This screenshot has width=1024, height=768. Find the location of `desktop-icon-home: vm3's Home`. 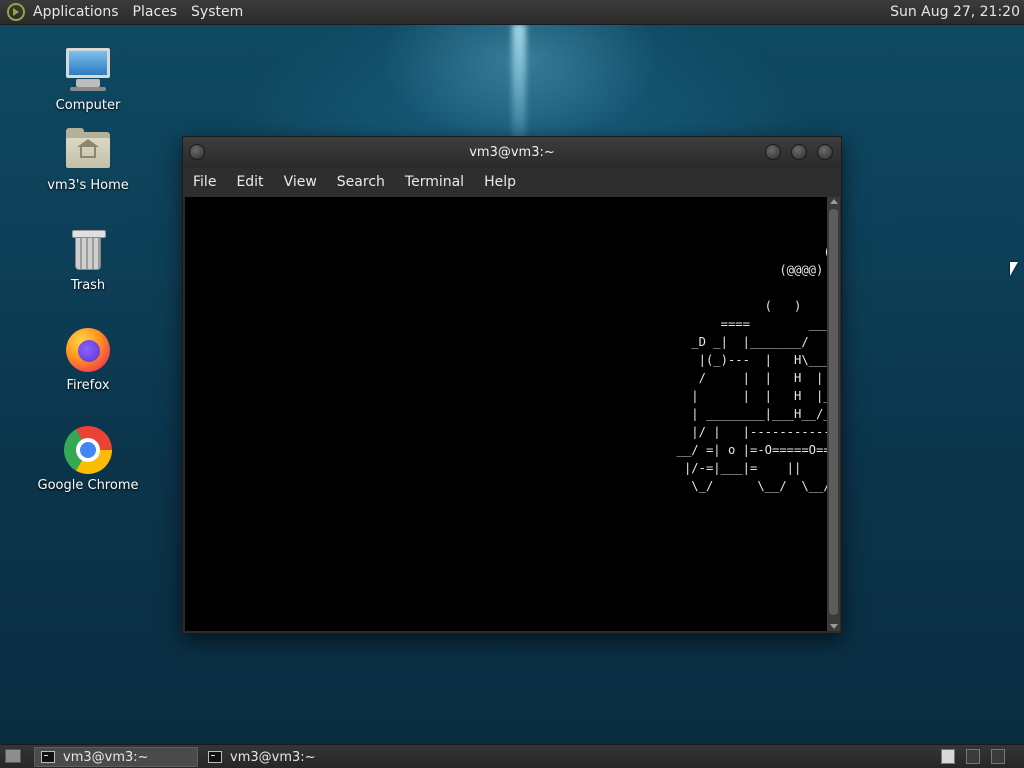

desktop-icon-home: vm3's Home is located at coordinates (88, 159).